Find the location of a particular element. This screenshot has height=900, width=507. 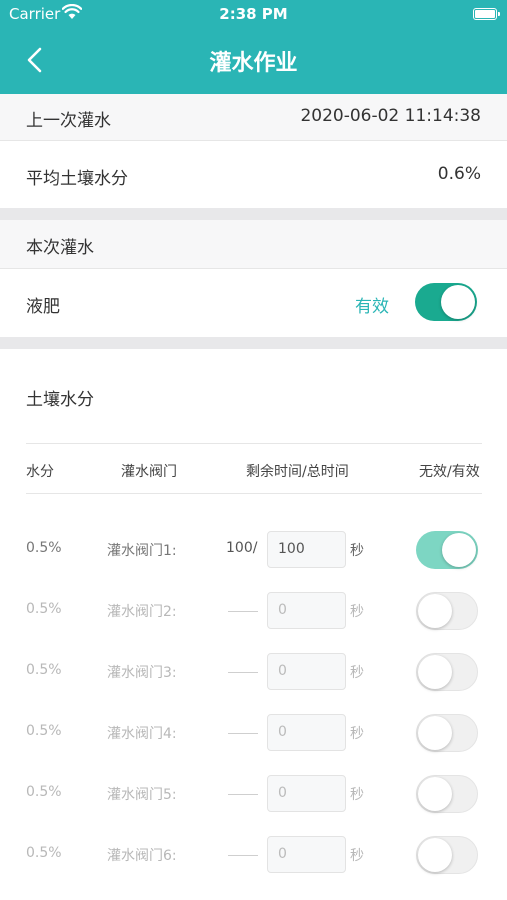

status-bar: Carrier 2:38 PM is located at coordinates (253, 14).